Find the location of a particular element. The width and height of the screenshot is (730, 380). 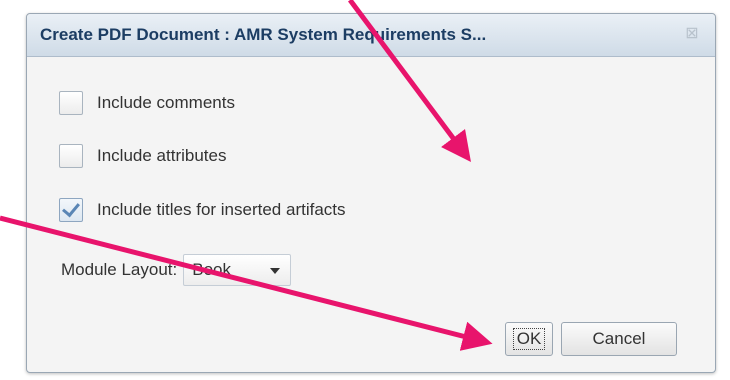

include-titles-checkbox is located at coordinates (71, 210).